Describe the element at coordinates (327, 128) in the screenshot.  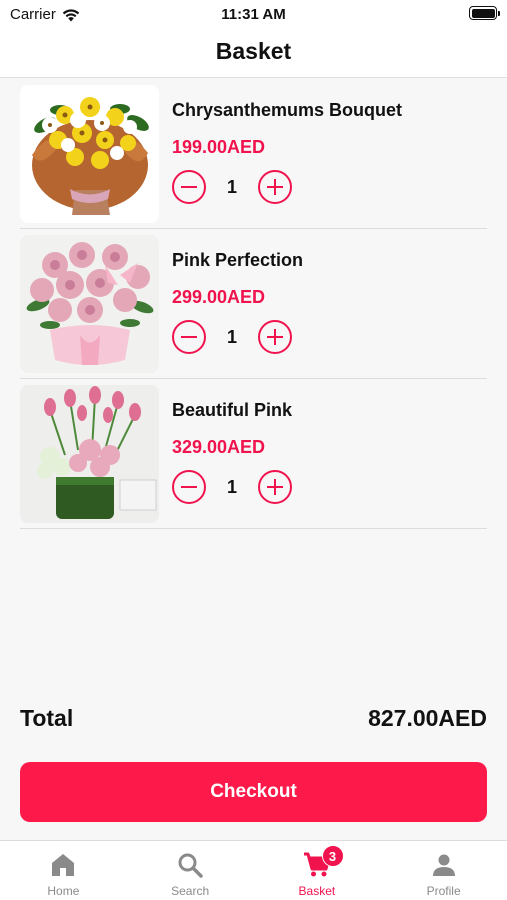
I see `item-info: Chrysanthemums Bouquet 199.00AED` at that location.